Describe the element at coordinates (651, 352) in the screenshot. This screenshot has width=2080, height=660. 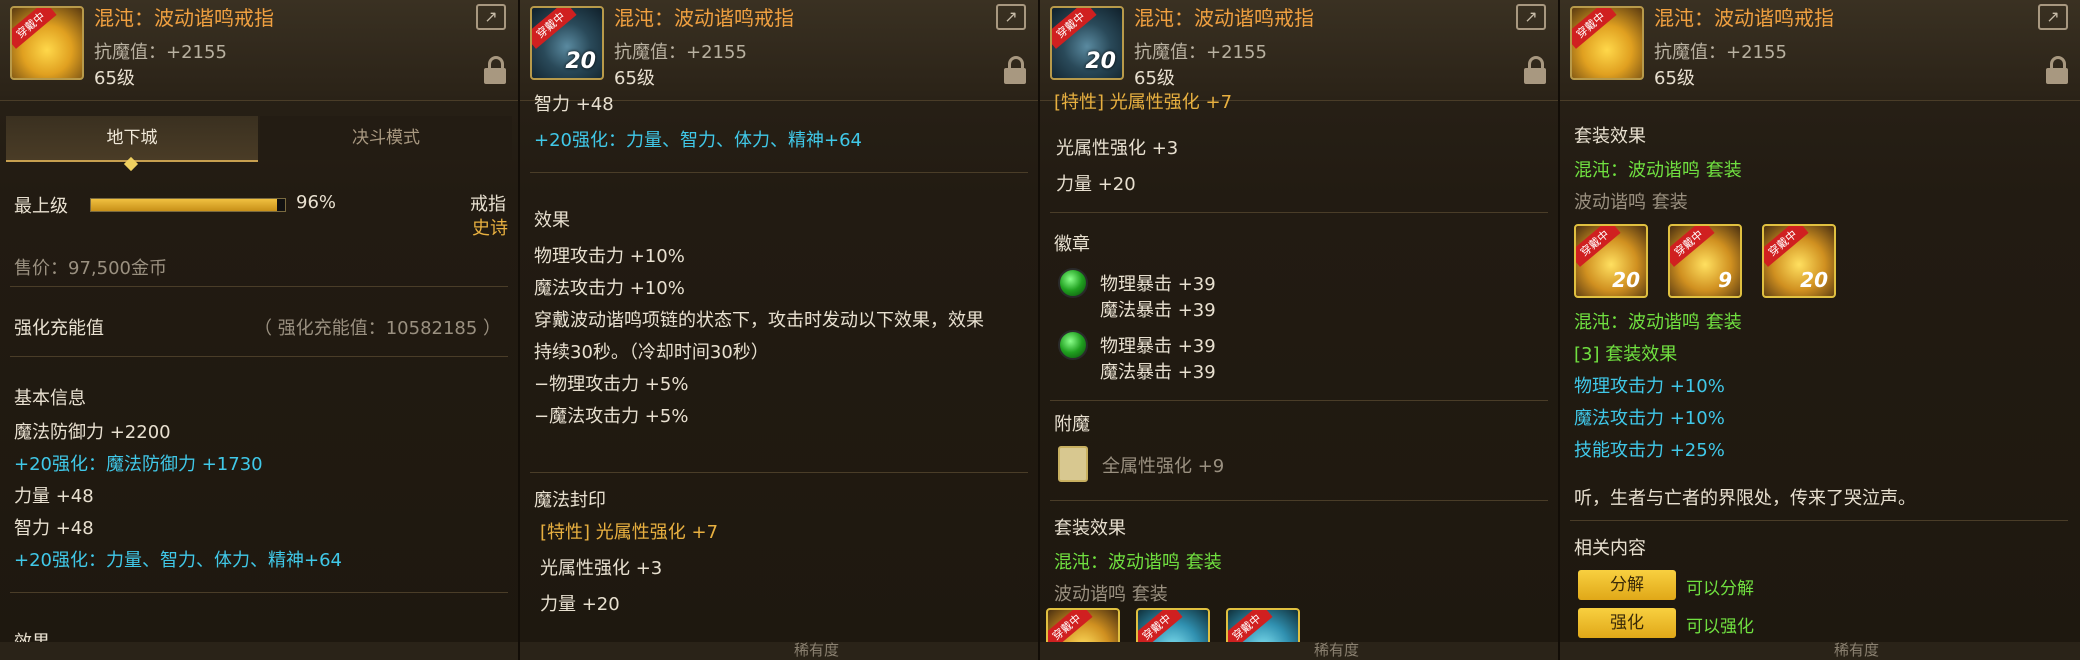
I see `effect-line: 持续30秒。（冷却时间30秒）` at that location.